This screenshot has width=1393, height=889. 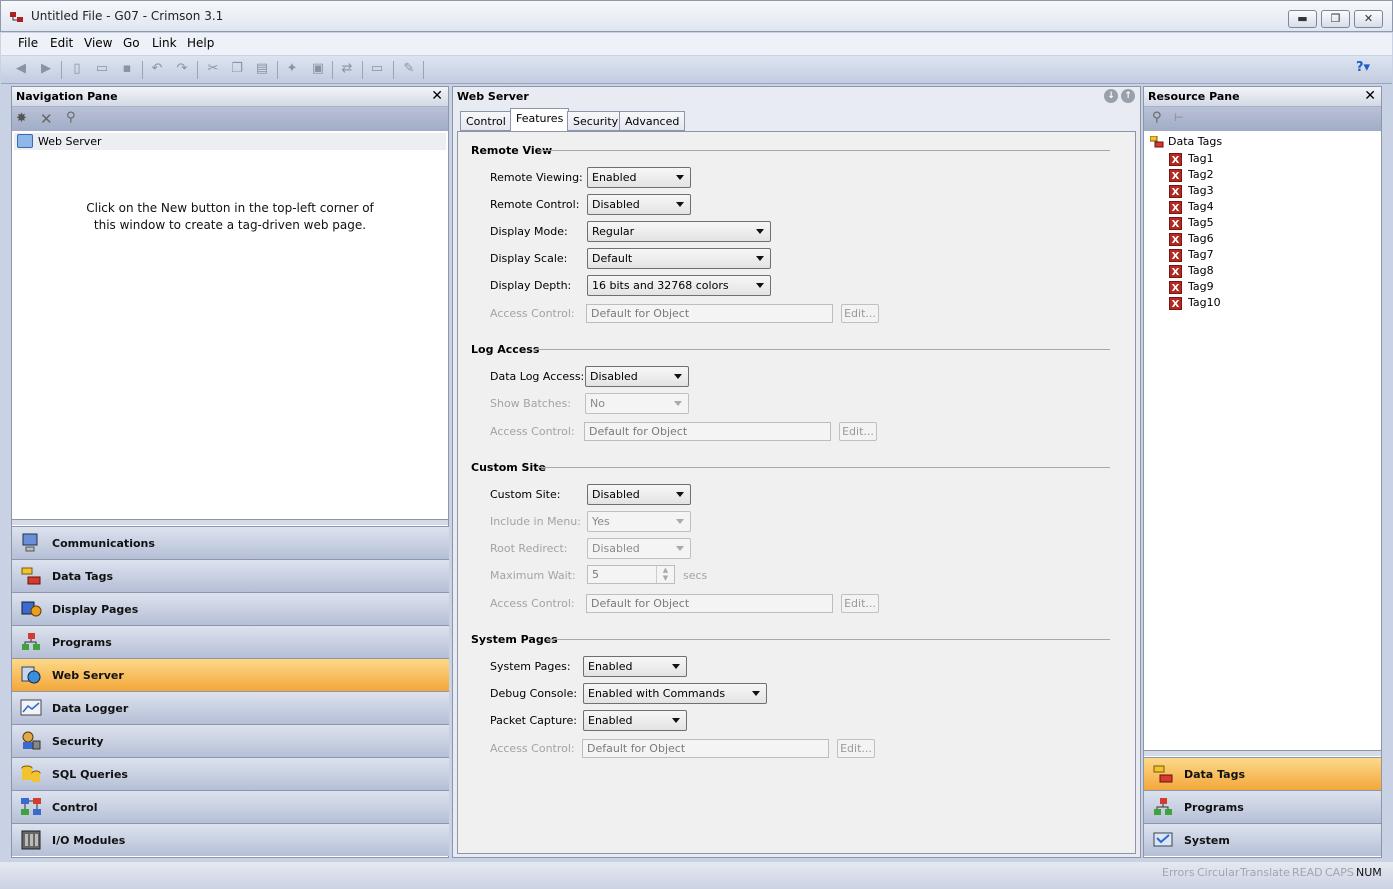 I want to click on data-tags-icon, so click(x=1163, y=774).